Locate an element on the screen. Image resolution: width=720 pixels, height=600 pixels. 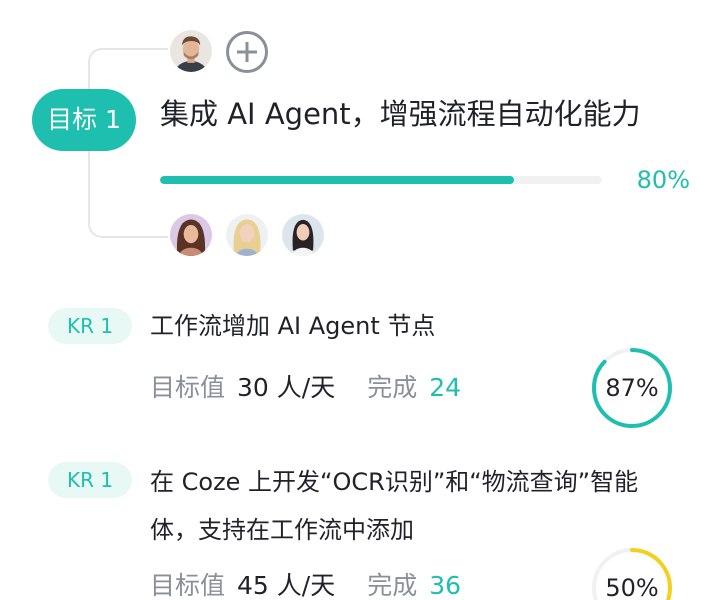
key-result-metrics: 目标值 30 人/天 完成 24 is located at coordinates (305, 388).